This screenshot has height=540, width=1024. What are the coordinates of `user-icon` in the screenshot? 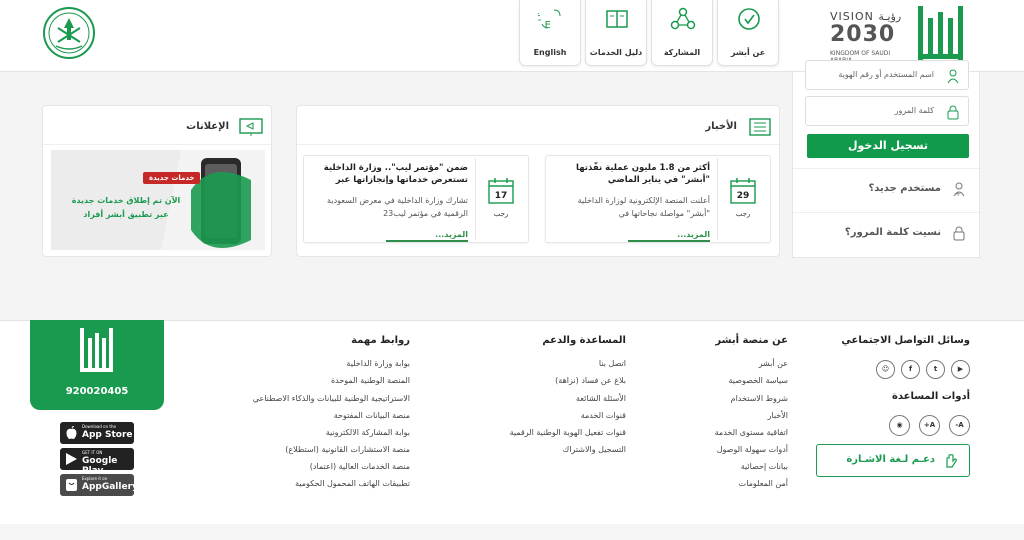 It's located at (953, 76).